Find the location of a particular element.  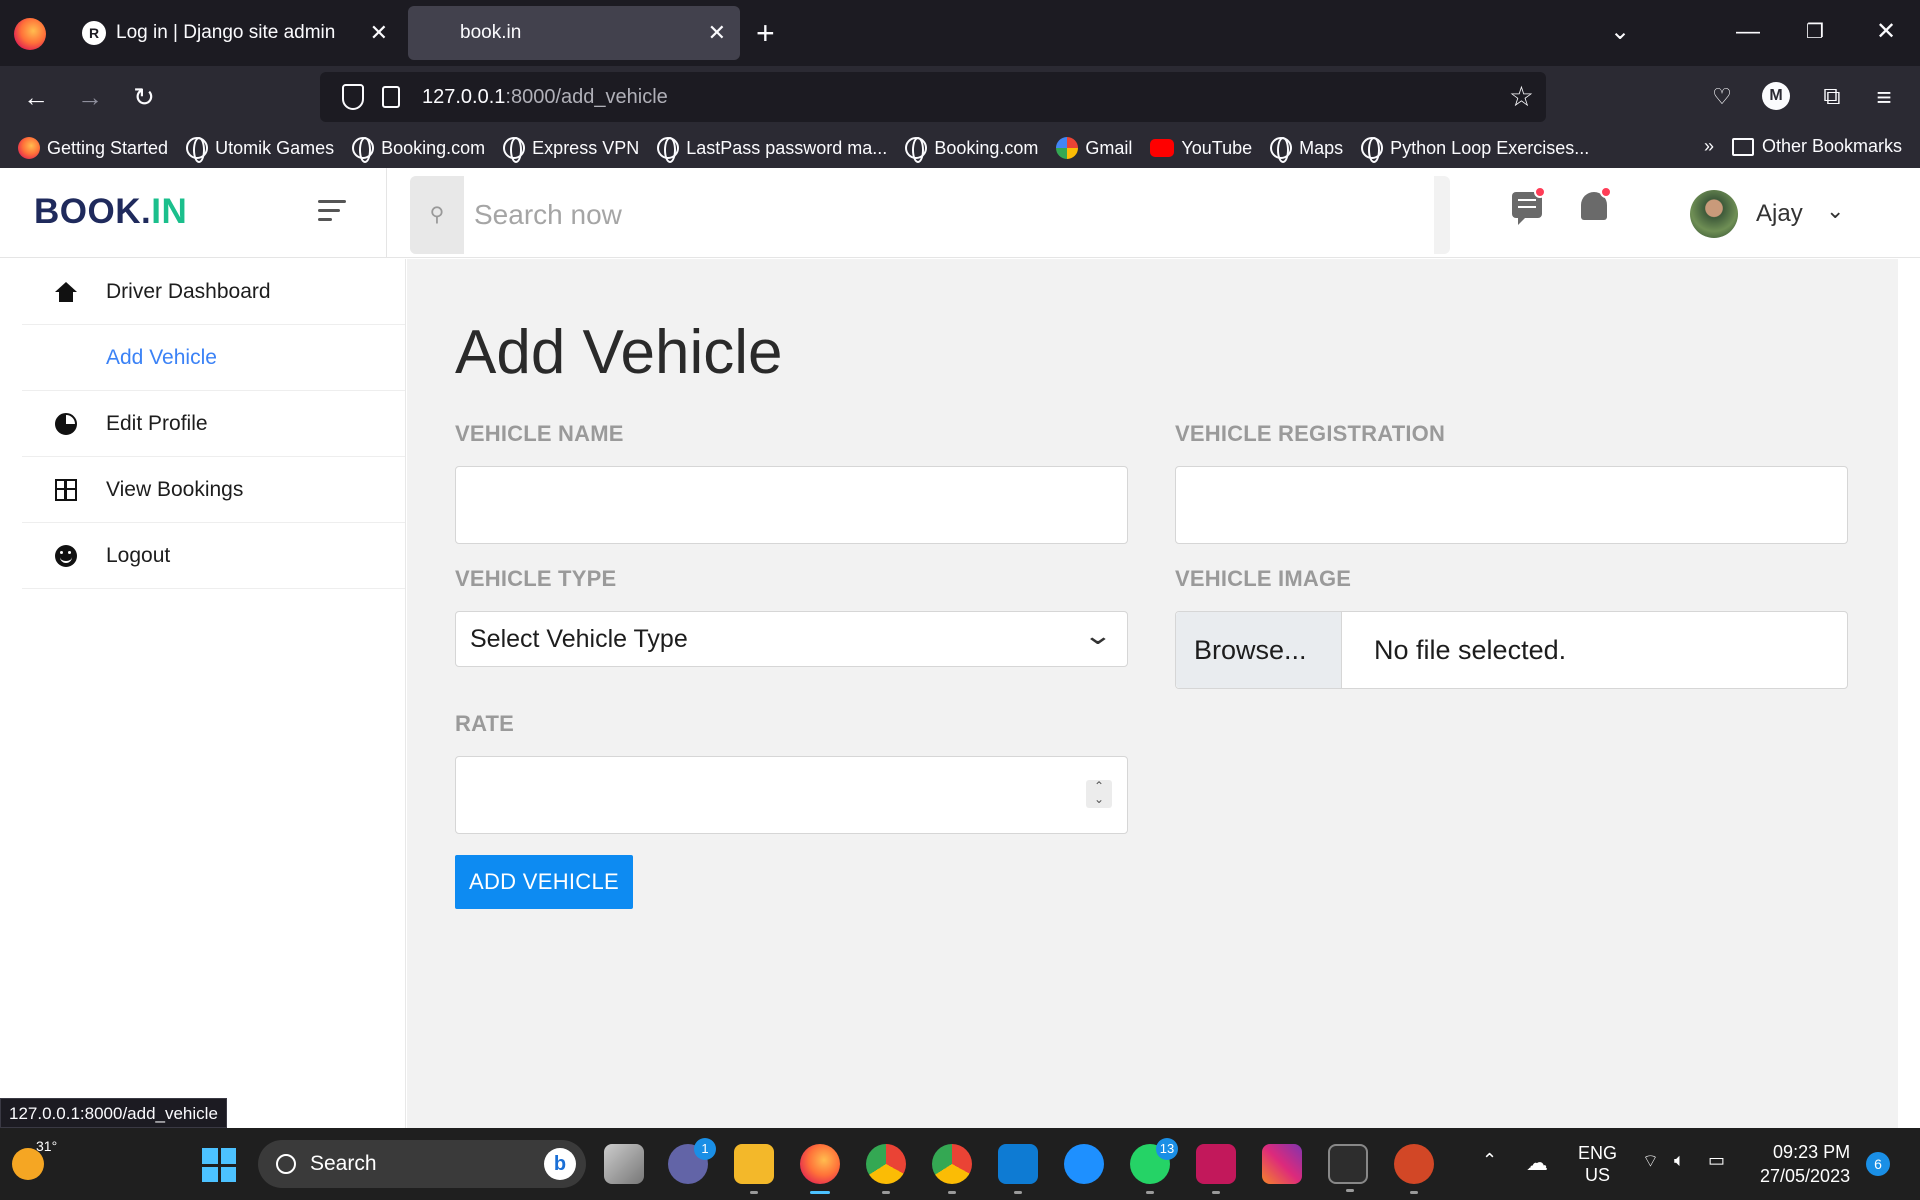

chevron-down-icon: ⌄ is located at coordinates (1098, 635).